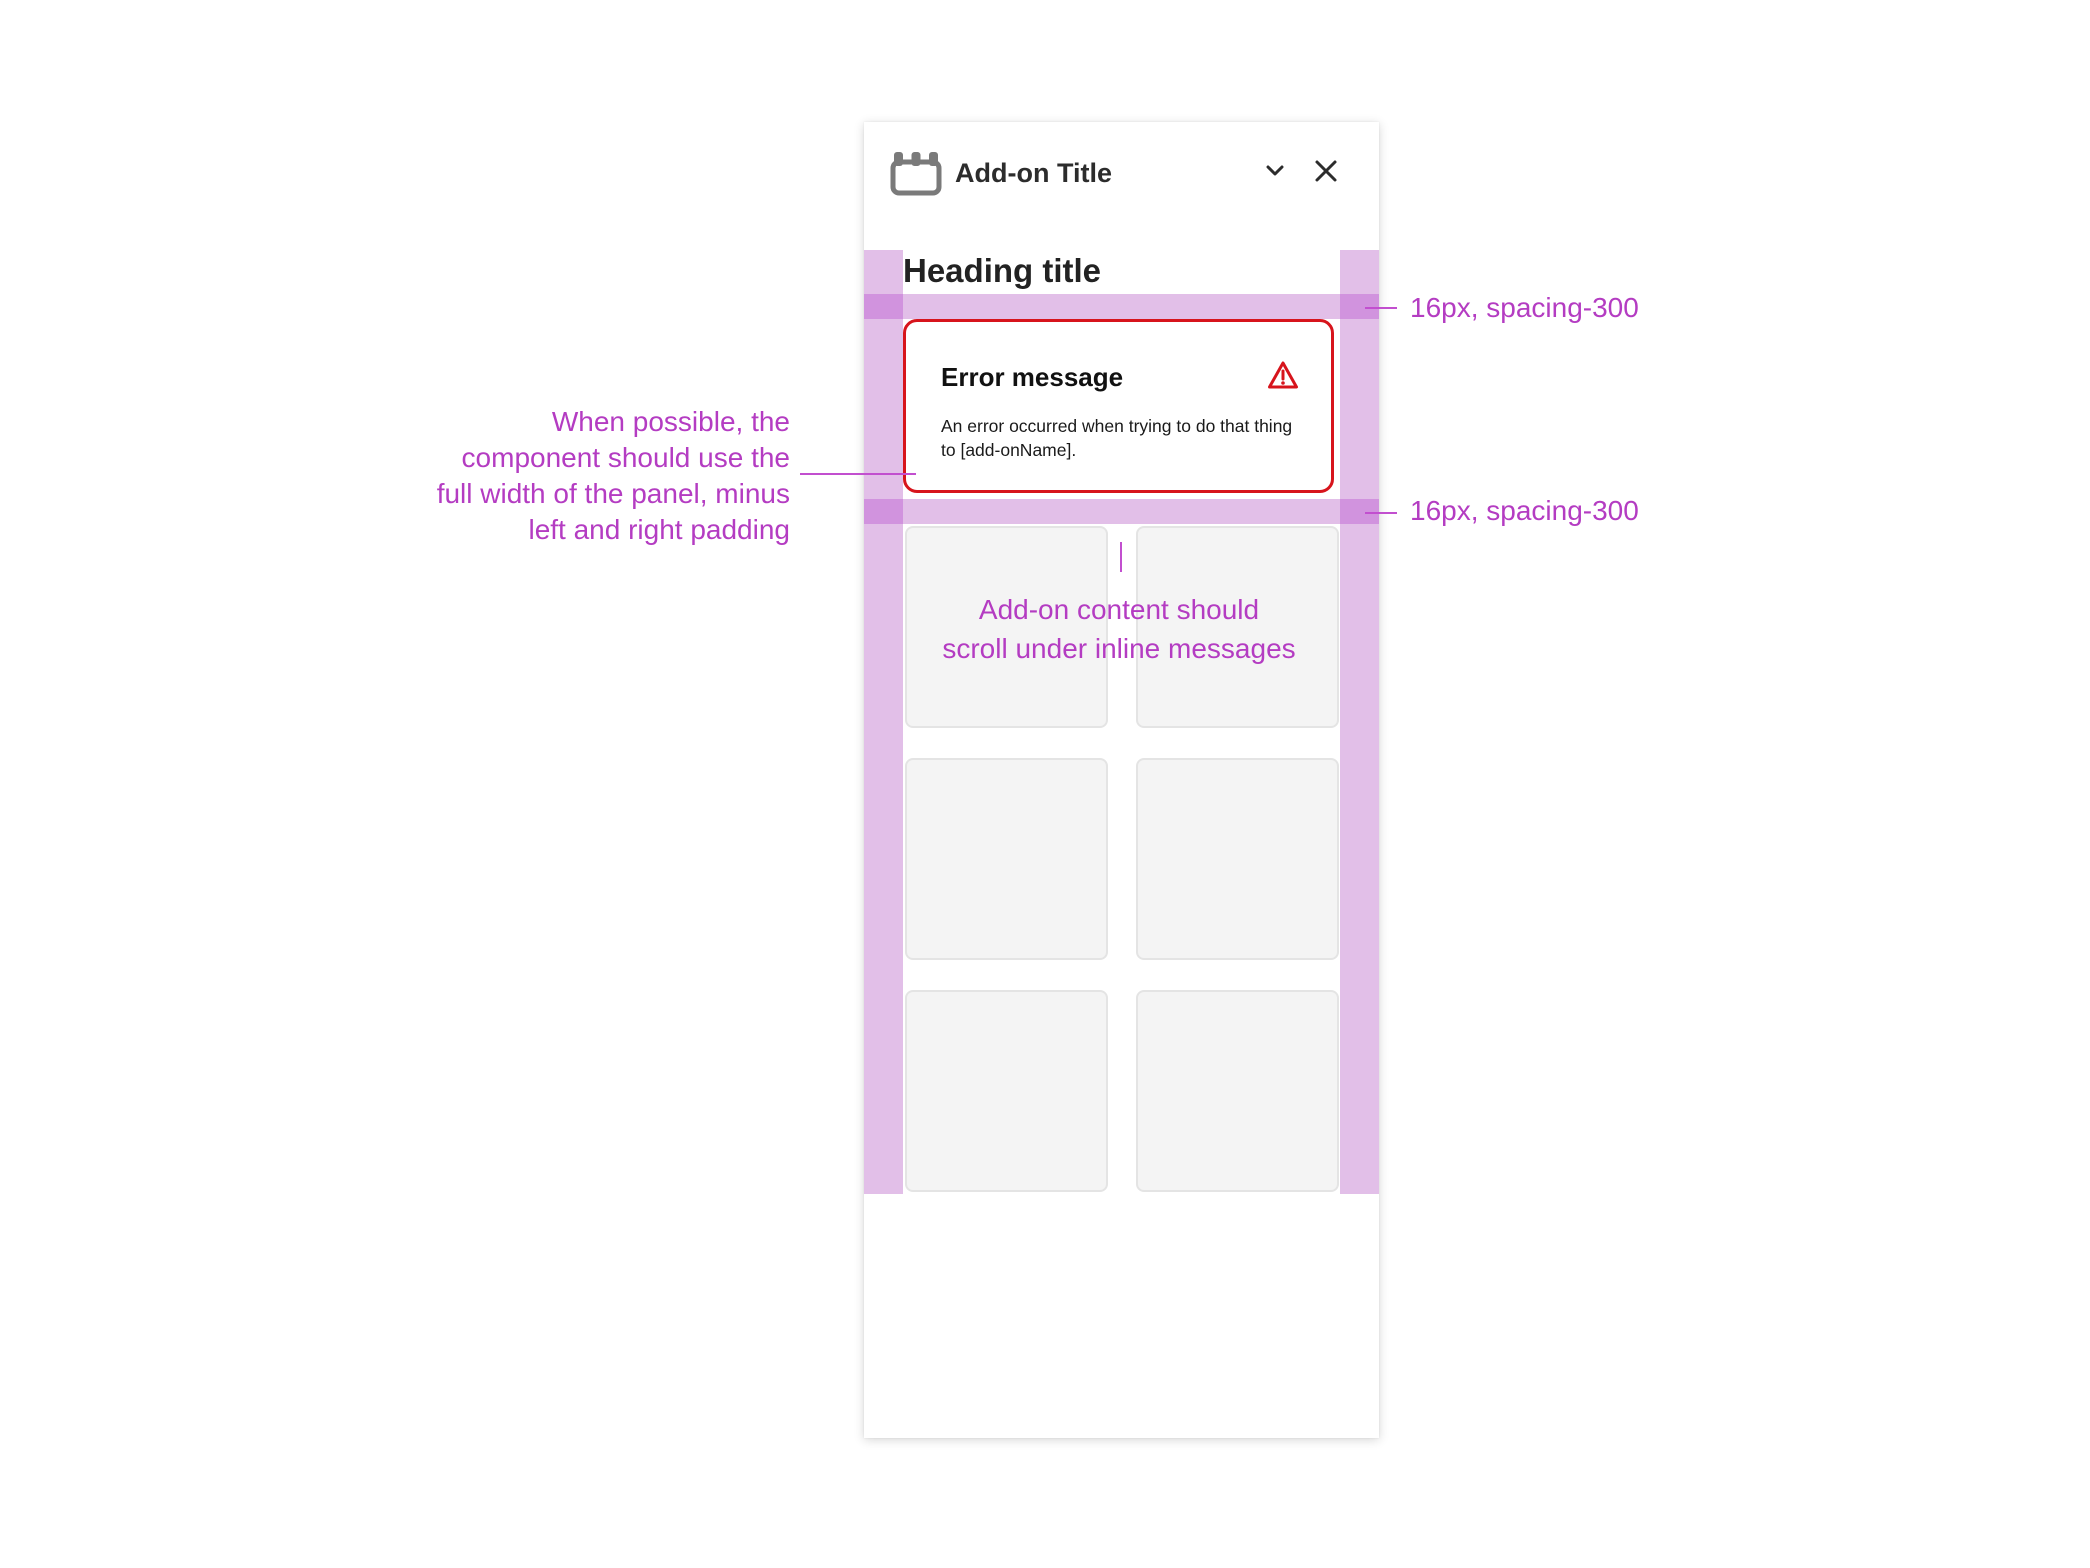  Describe the element at coordinates (1359, 722) in the screenshot. I see `right-padding-overlay` at that location.